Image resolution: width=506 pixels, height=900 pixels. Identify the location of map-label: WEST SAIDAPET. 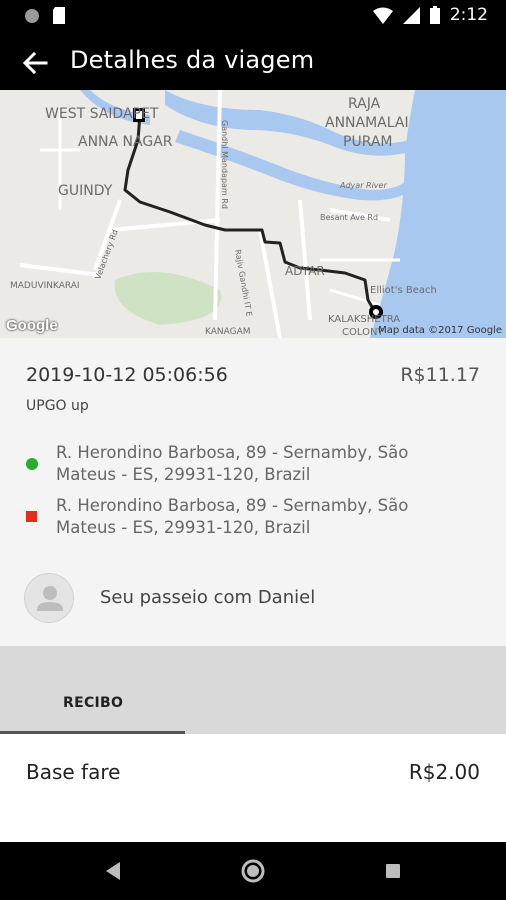
(102, 114).